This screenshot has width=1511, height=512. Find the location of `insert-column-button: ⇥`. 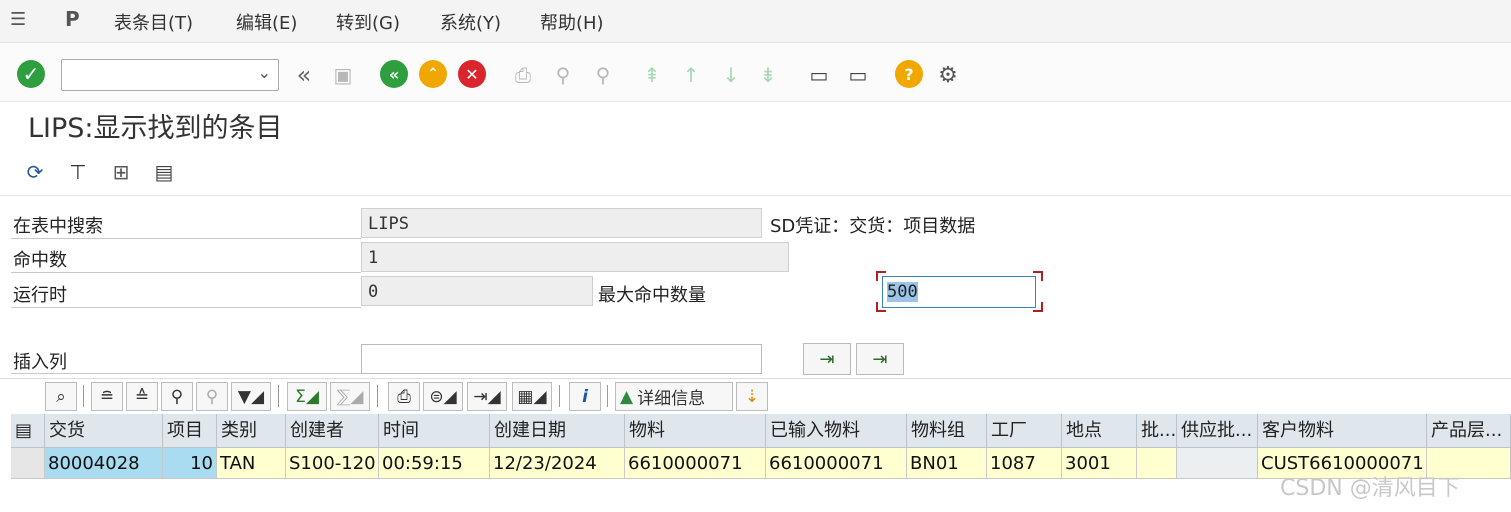

insert-column-button: ⇥ is located at coordinates (827, 359).